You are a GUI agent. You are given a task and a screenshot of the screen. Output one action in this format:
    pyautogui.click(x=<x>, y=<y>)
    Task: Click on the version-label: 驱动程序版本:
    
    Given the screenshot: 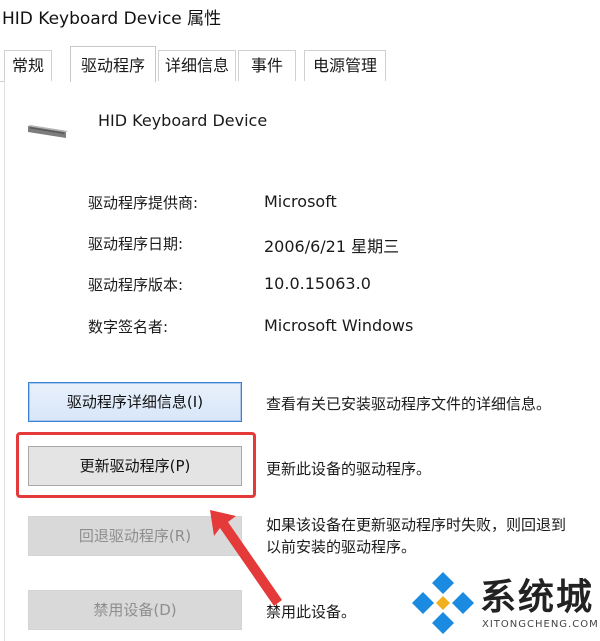 What is the action you would take?
    pyautogui.click(x=136, y=285)
    